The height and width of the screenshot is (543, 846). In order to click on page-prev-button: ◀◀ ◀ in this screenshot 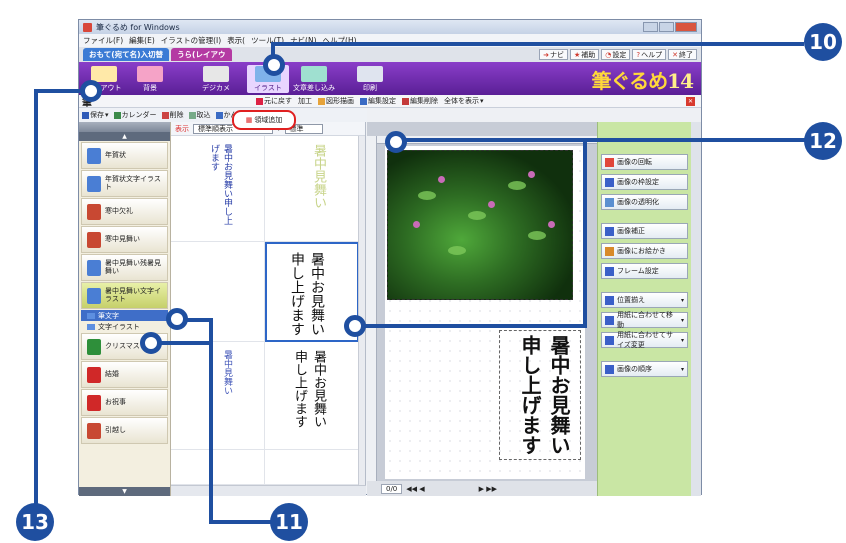, I will do `click(415, 489)`.